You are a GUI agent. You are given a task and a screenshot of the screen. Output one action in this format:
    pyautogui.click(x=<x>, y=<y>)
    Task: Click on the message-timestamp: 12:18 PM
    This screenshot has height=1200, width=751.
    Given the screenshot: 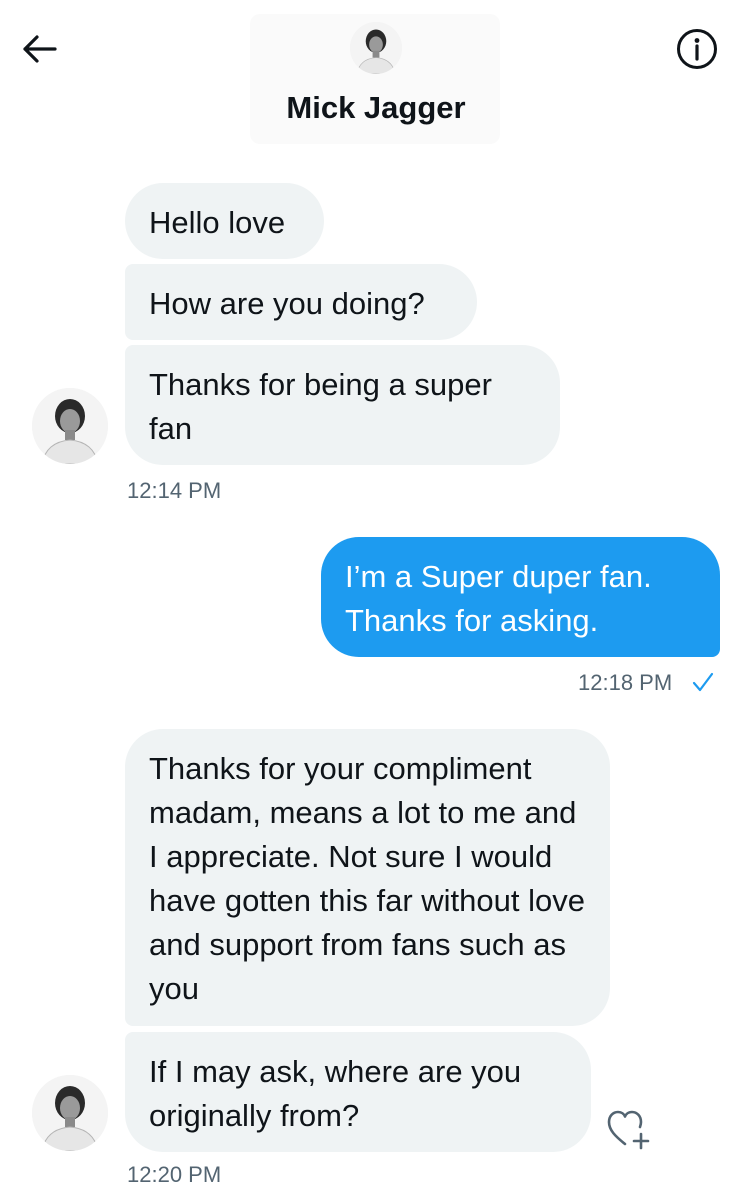 What is the action you would take?
    pyautogui.click(x=625, y=682)
    